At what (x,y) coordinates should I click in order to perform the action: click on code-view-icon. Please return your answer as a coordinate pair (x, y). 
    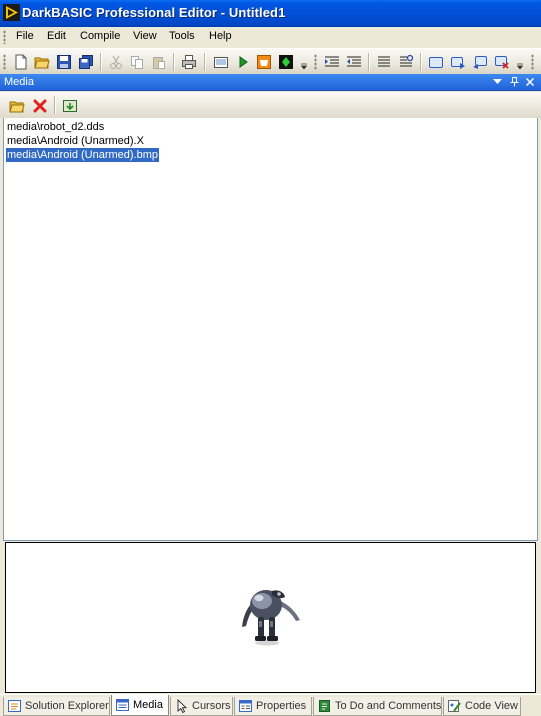
    Looking at the image, I should click on (454, 706).